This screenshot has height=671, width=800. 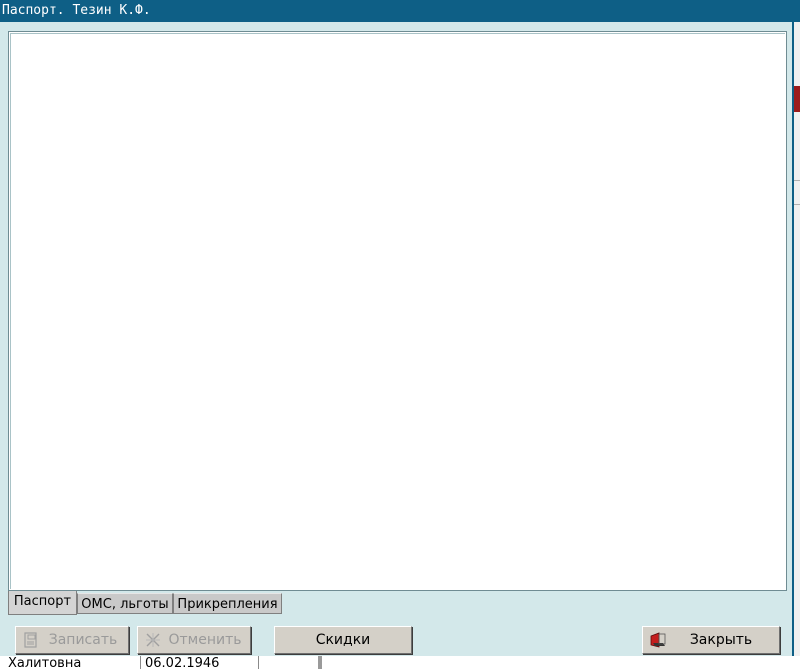 What do you see at coordinates (797, 99) in the screenshot?
I see `background-red-strip` at bounding box center [797, 99].